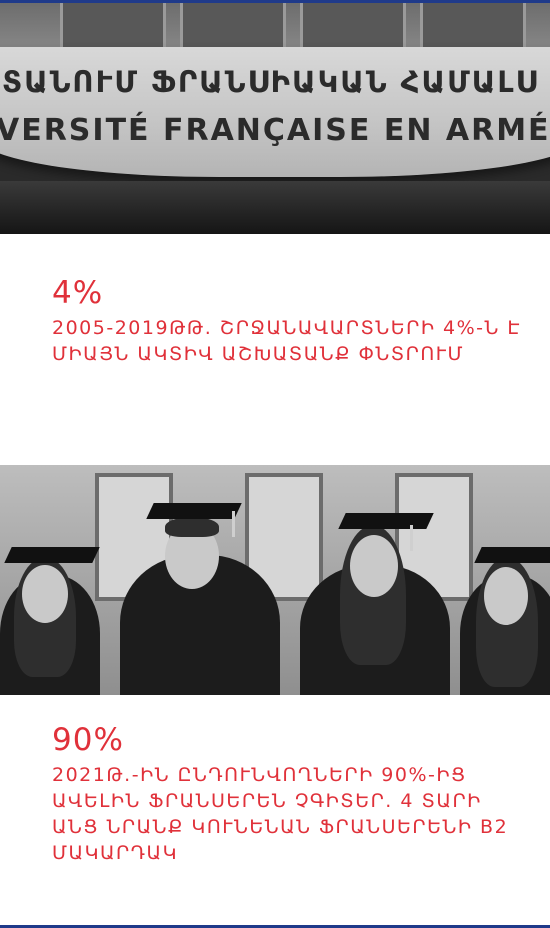 The image size is (550, 928). What do you see at coordinates (270, 82) in the screenshot?
I see `sign-text-armenian: ՏԱՆՈՒՄ ՖՐԱՆՍԻԱԿԱՆ ՀԱՄԱԼՍ` at bounding box center [270, 82].